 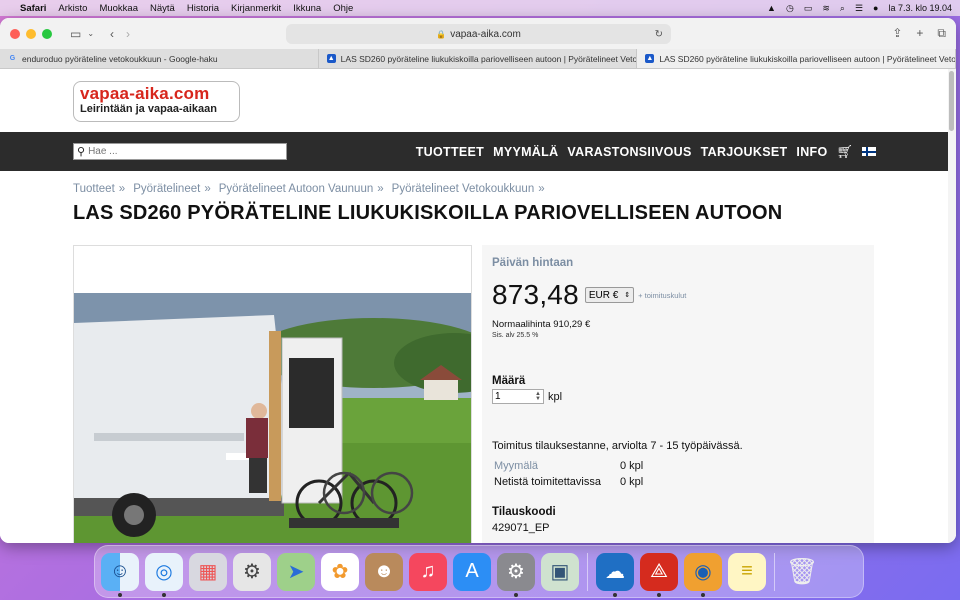 I want to click on minimize-window-button, so click(x=31, y=33).